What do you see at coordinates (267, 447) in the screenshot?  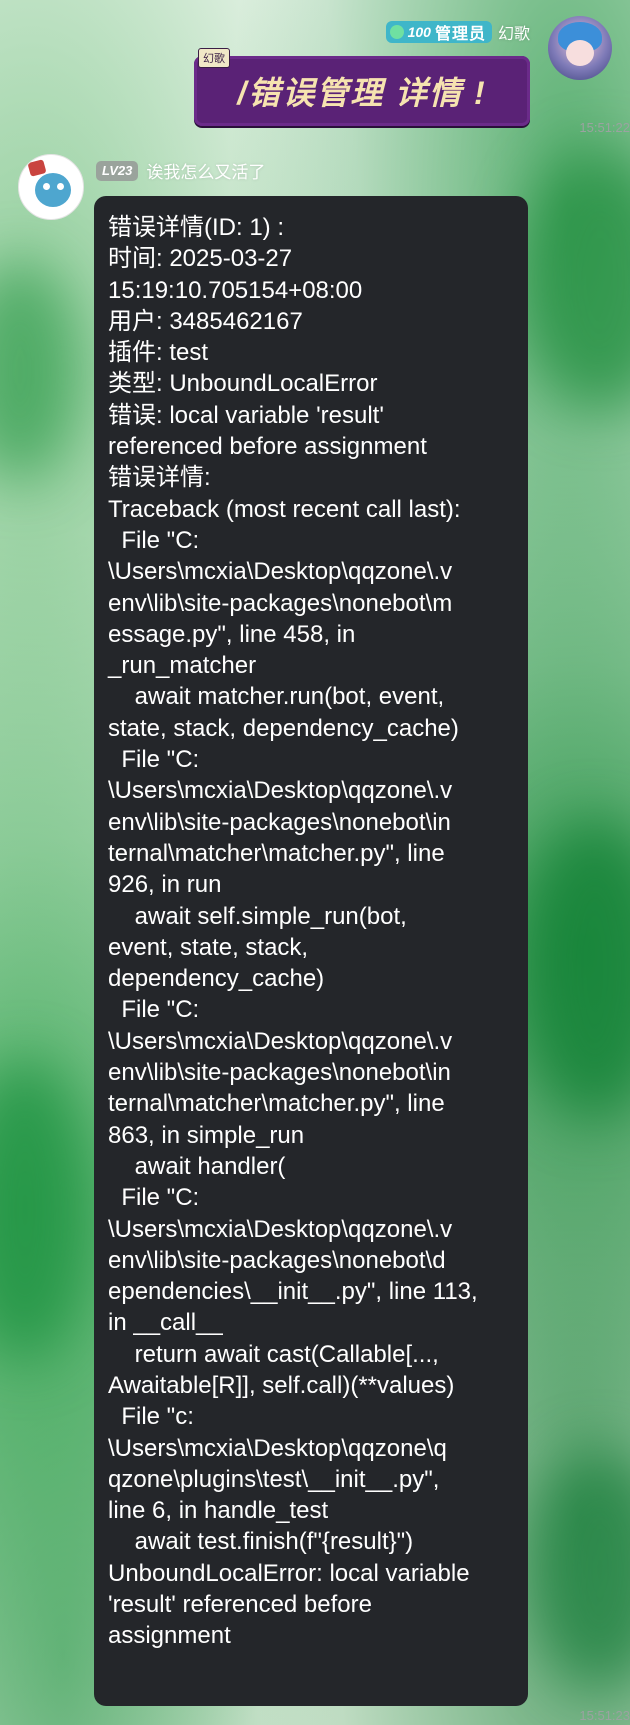 I see `message-line: referenced before assignment` at bounding box center [267, 447].